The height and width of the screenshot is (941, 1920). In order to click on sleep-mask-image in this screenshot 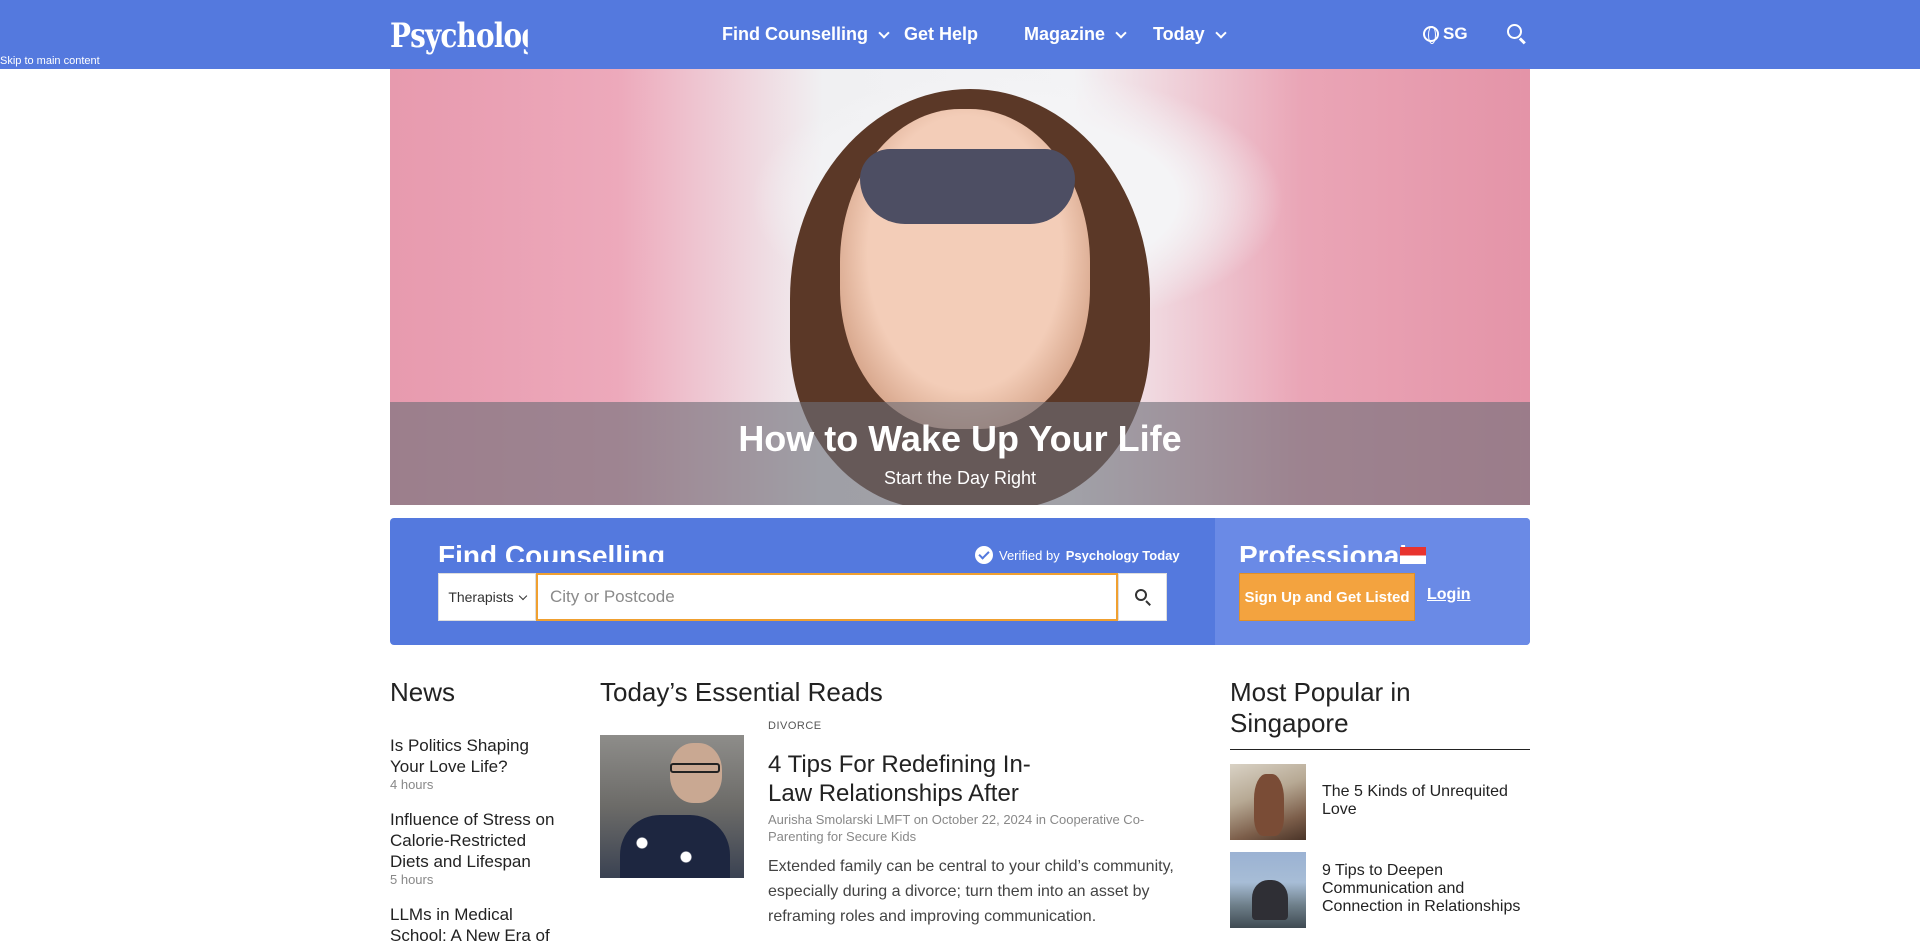, I will do `click(967, 186)`.